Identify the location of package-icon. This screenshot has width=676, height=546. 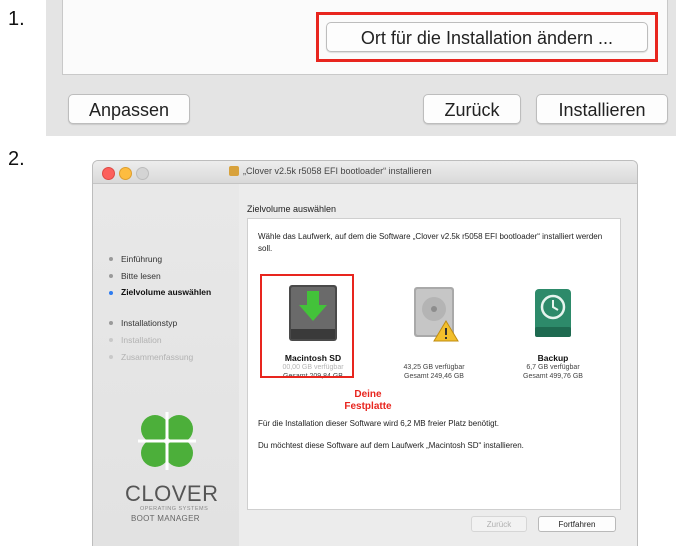
(234, 171).